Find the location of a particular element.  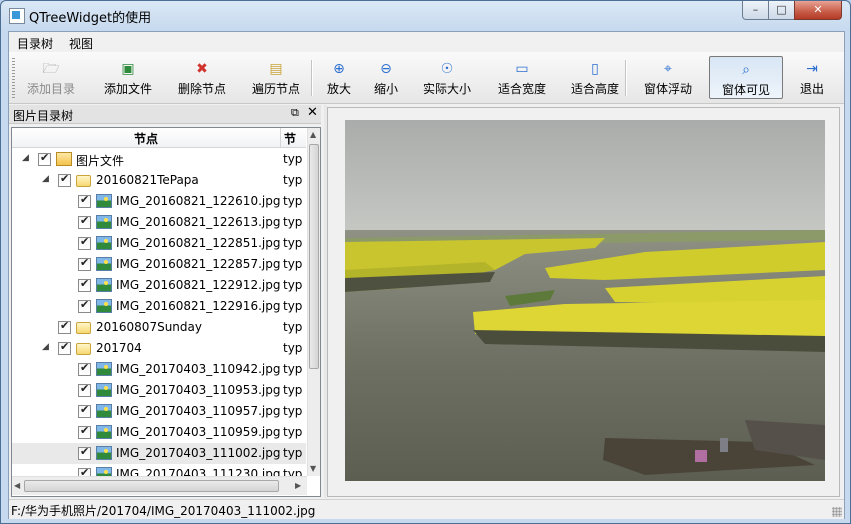

scroll-left-arrow: ◀ is located at coordinates (17, 485).